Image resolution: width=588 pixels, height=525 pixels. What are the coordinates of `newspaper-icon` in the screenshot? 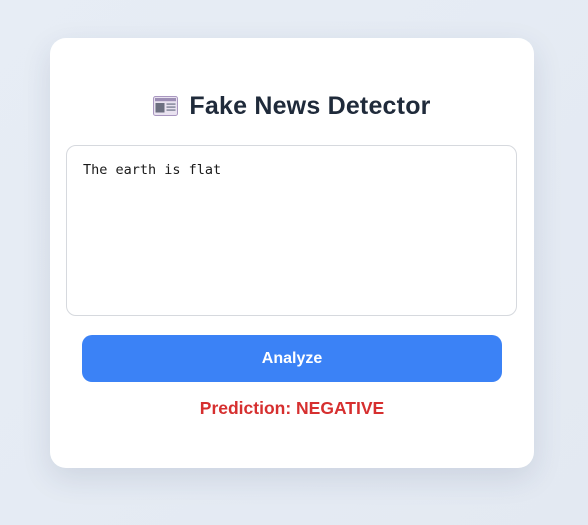 It's located at (166, 106).